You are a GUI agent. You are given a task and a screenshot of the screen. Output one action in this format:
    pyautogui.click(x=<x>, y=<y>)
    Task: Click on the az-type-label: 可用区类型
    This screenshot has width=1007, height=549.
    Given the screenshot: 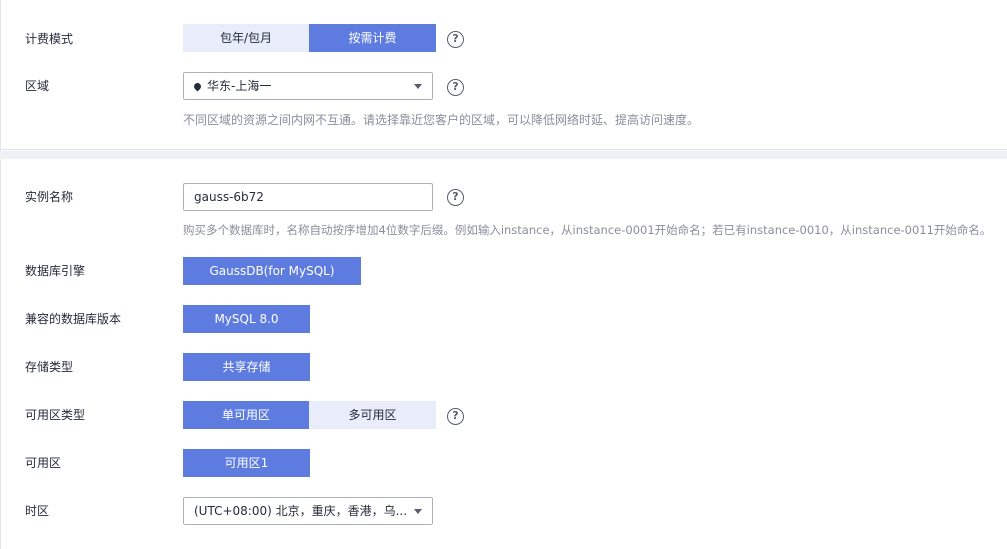 What is the action you would take?
    pyautogui.click(x=55, y=415)
    